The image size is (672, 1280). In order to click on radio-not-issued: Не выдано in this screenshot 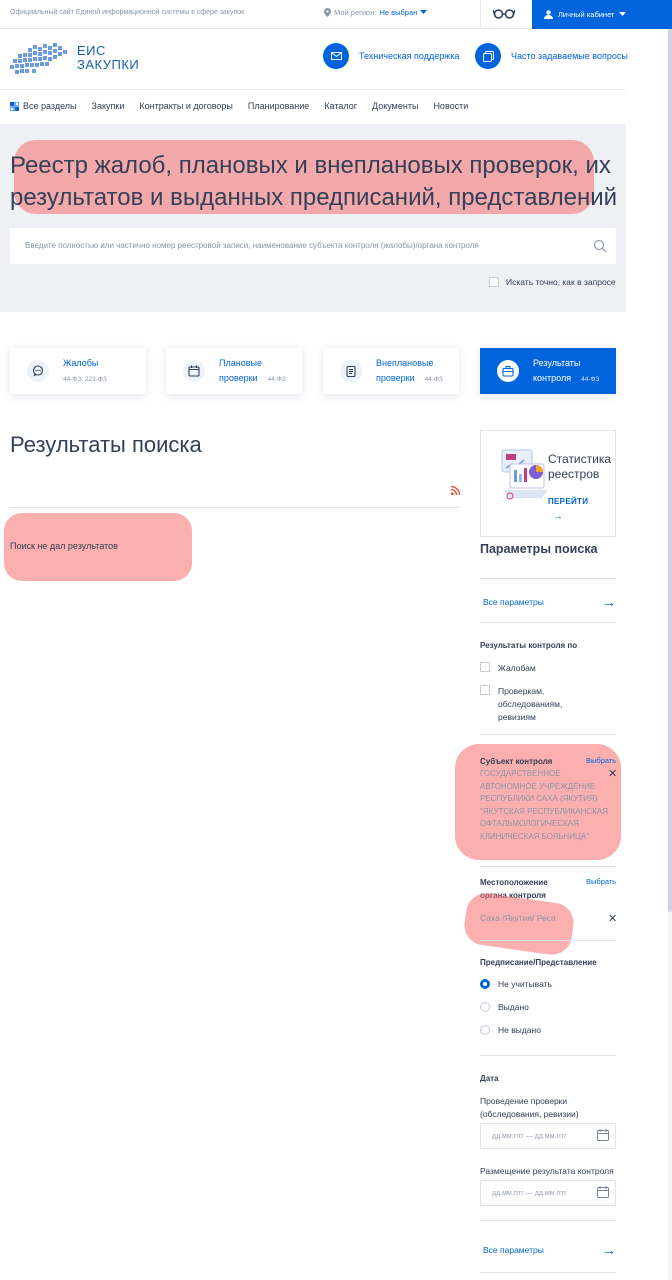, I will do `click(510, 1030)`.